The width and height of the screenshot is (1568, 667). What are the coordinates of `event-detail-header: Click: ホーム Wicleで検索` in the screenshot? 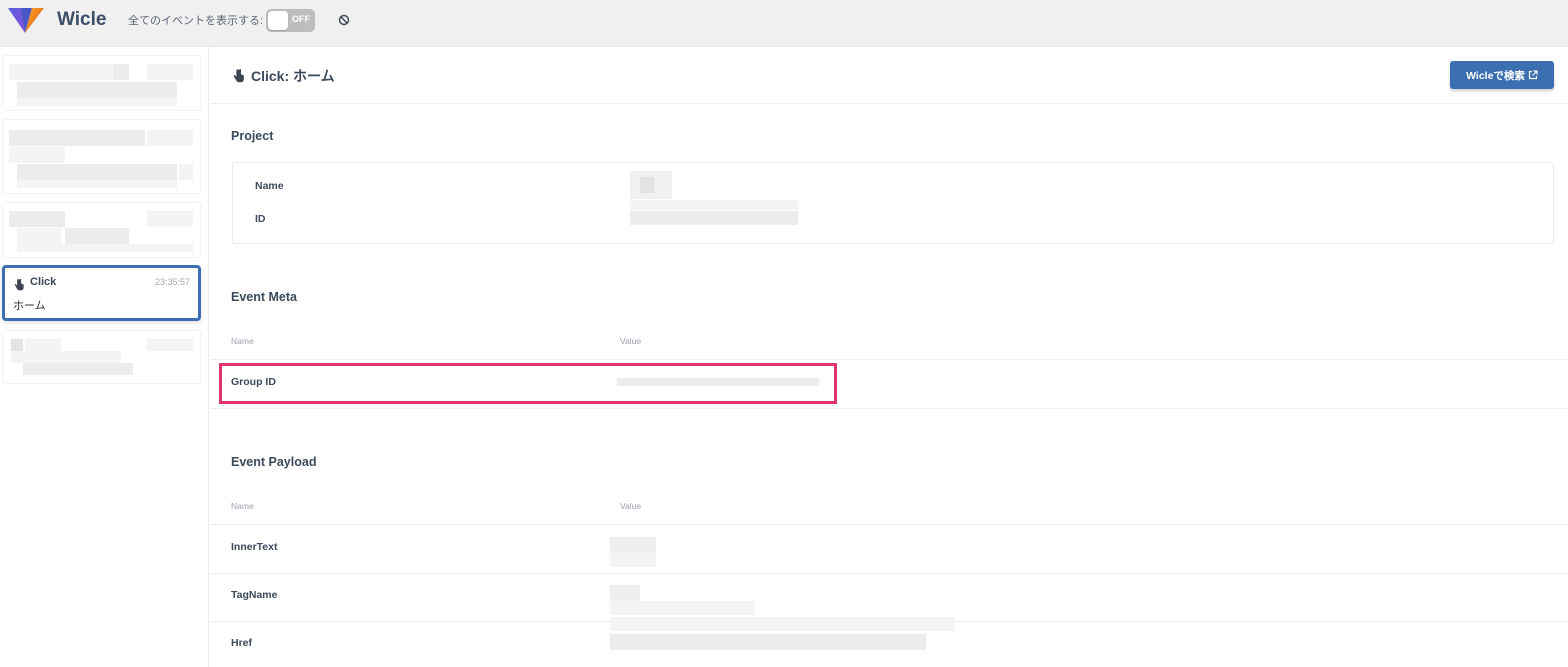 It's located at (889, 75).